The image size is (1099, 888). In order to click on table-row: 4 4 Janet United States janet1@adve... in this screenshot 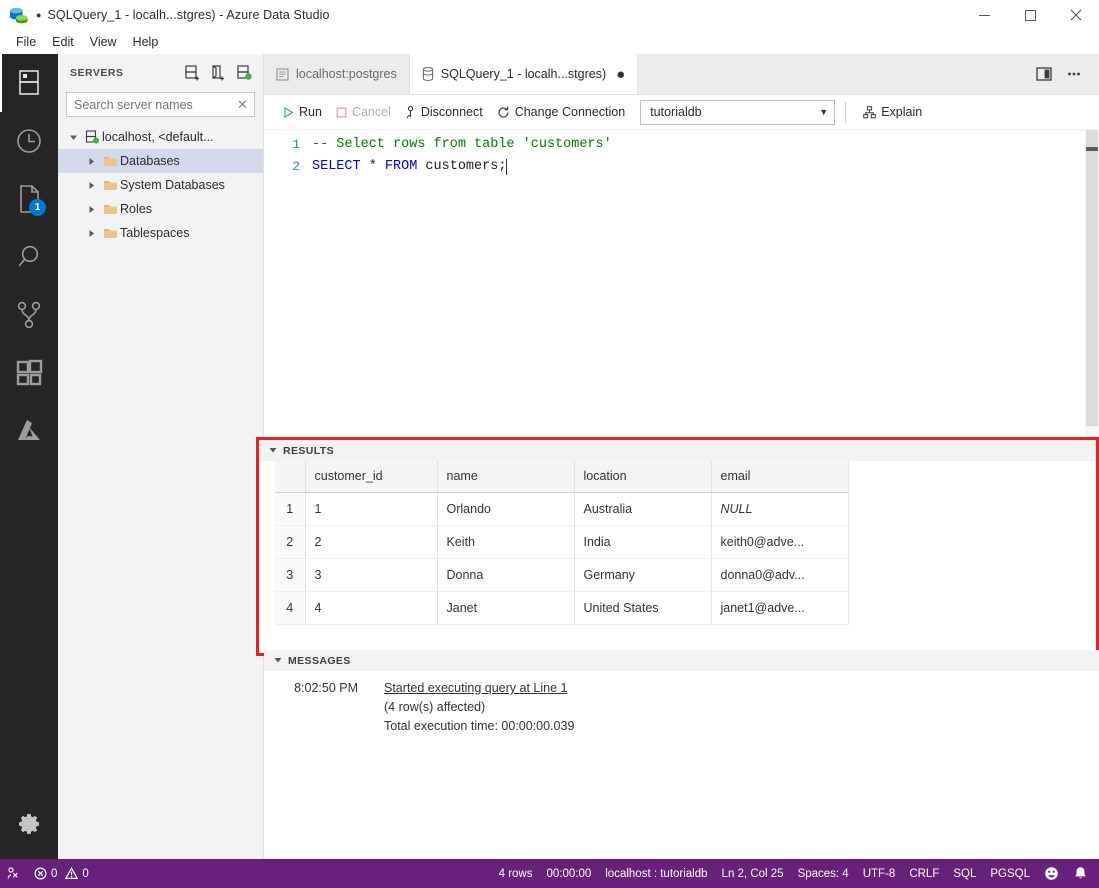, I will do `click(562, 608)`.